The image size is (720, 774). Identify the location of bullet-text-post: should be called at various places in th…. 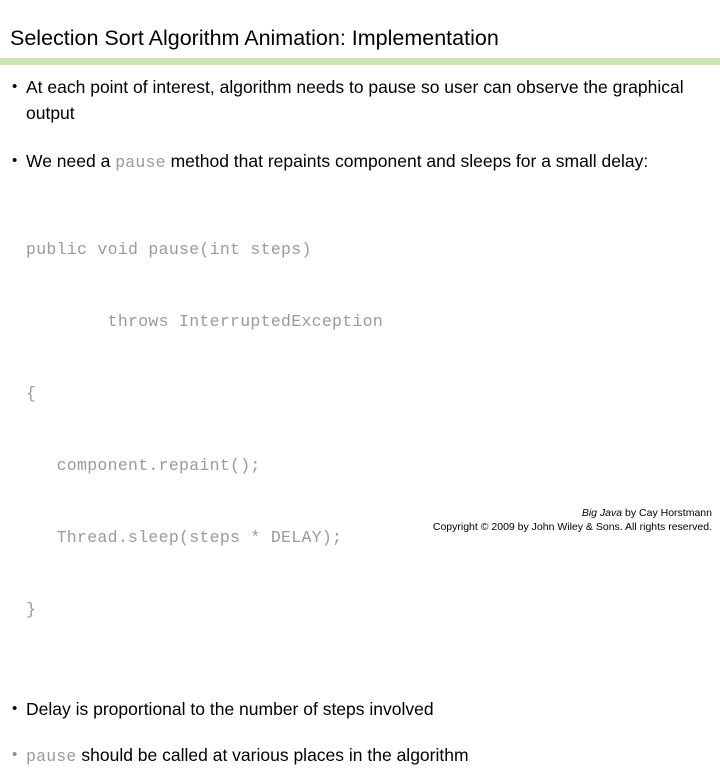
(272, 755).